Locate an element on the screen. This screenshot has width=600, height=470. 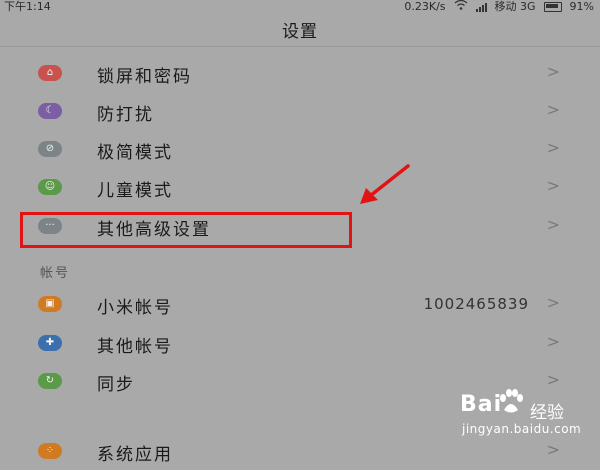
carrier-label: 移动 3G is located at coordinates (515, 6).